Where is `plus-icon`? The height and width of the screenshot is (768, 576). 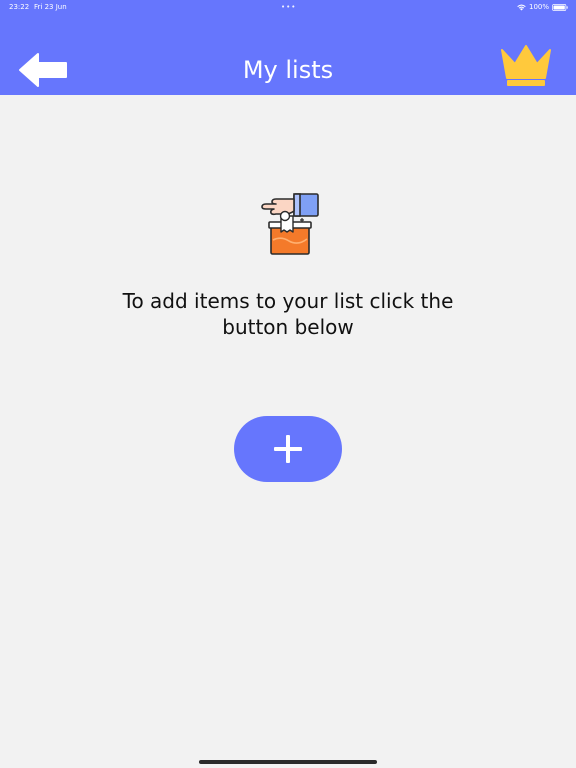
plus-icon is located at coordinates (288, 449).